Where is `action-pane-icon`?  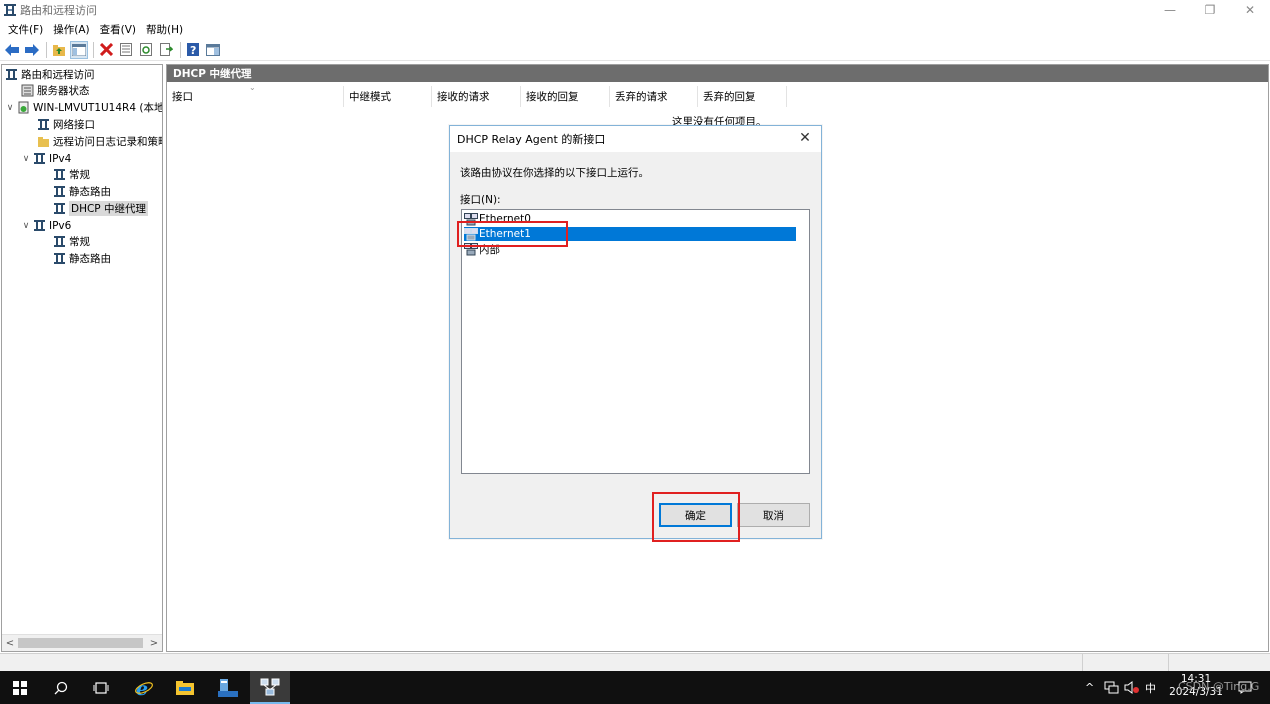 action-pane-icon is located at coordinates (213, 49).